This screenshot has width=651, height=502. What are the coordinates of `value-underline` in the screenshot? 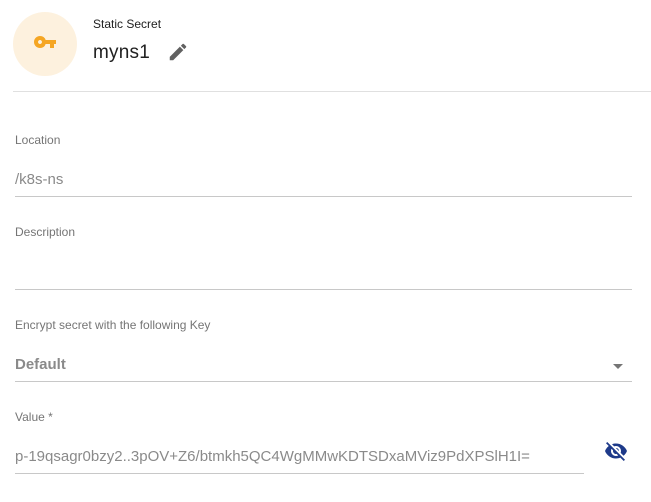 It's located at (299, 473).